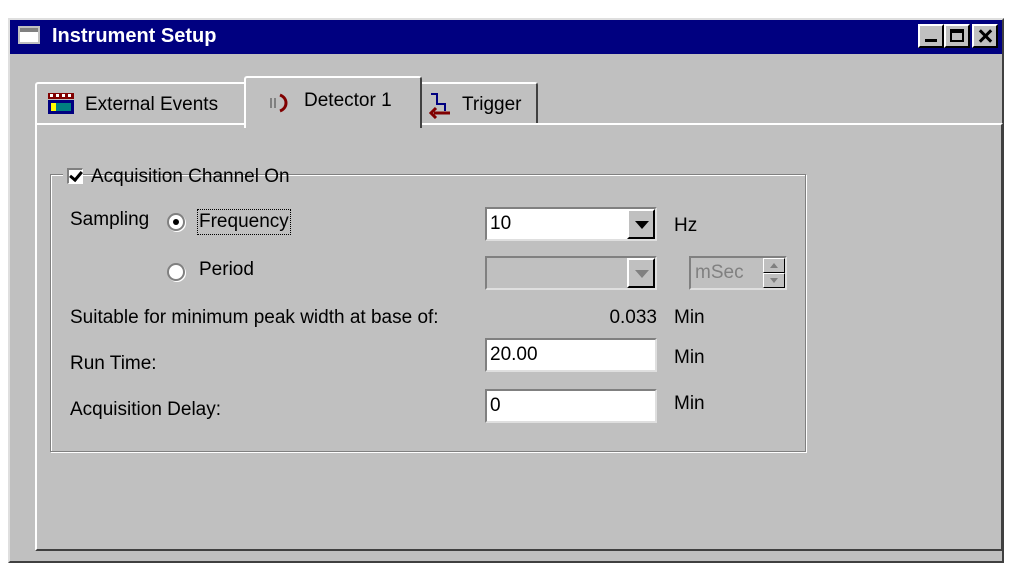  What do you see at coordinates (774, 265) in the screenshot?
I see `spin-up-button` at bounding box center [774, 265].